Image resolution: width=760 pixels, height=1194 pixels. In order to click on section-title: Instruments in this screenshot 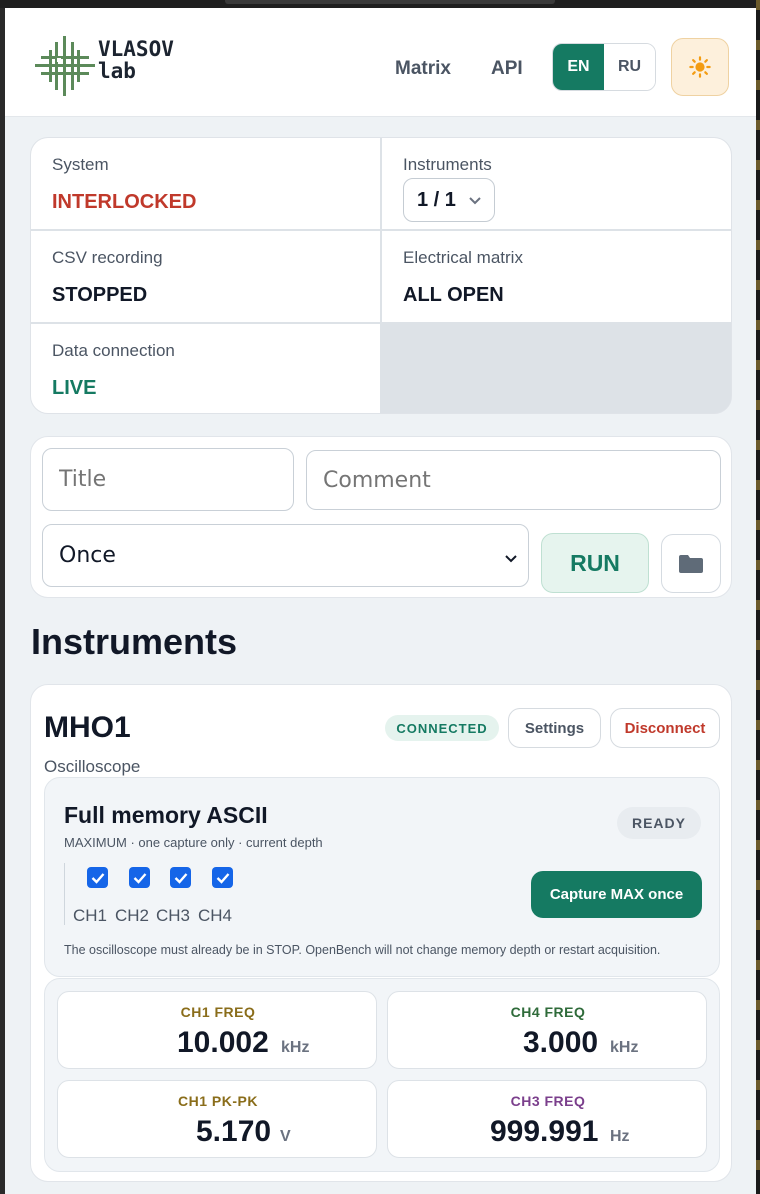, I will do `click(134, 641)`.